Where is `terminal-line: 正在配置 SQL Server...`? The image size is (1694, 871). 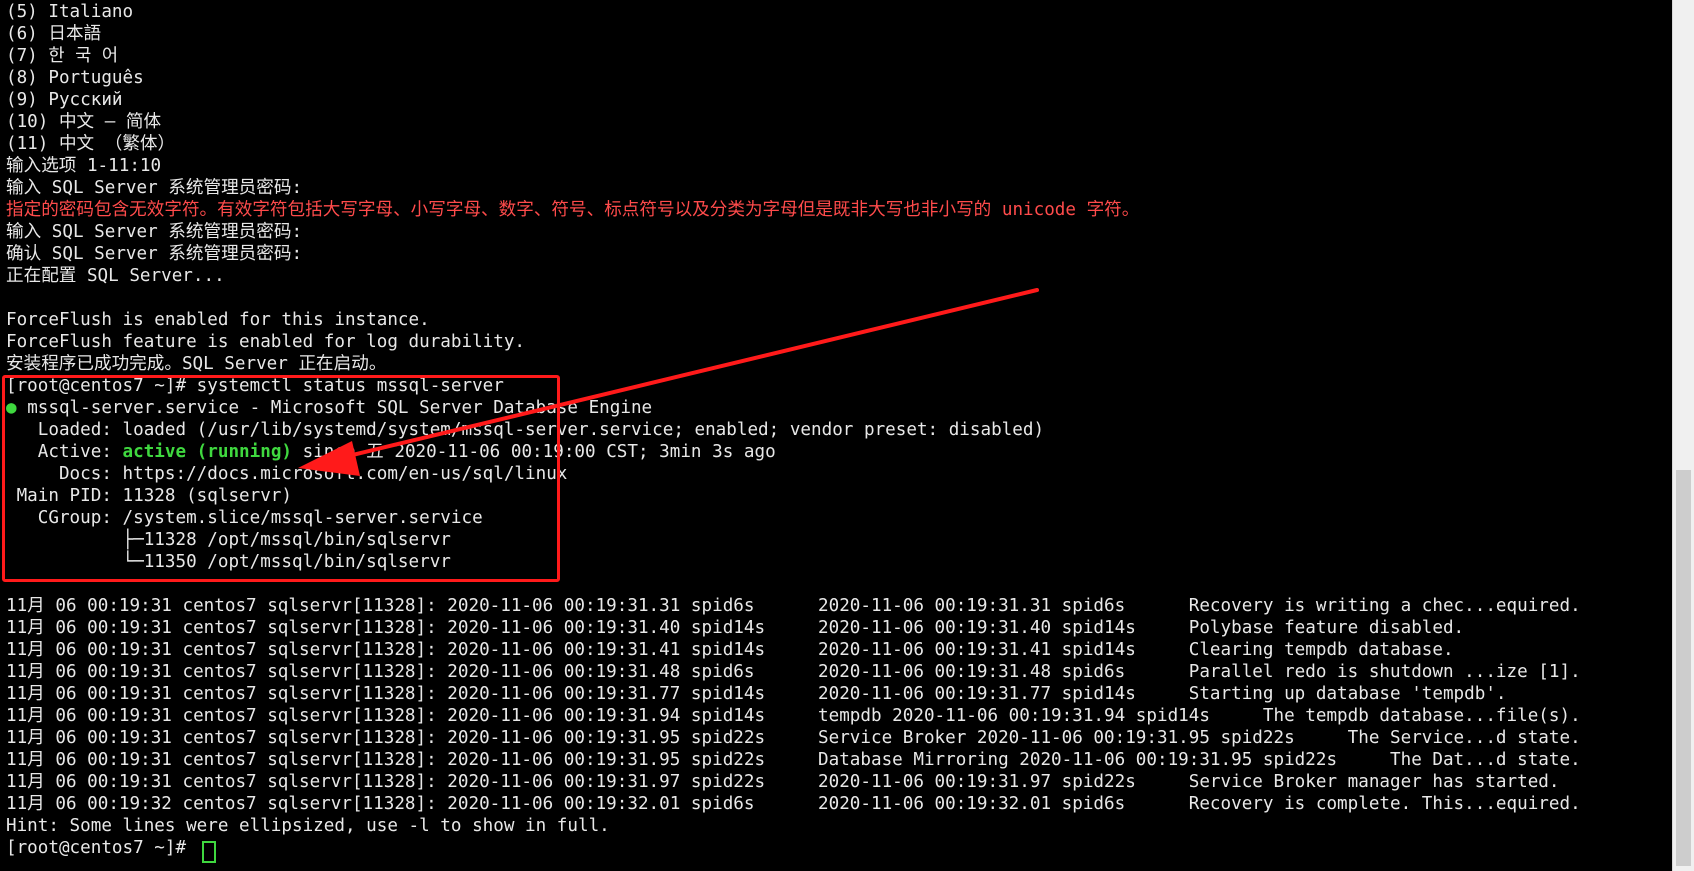
terminal-line: 正在配置 SQL Server... is located at coordinates (115, 276).